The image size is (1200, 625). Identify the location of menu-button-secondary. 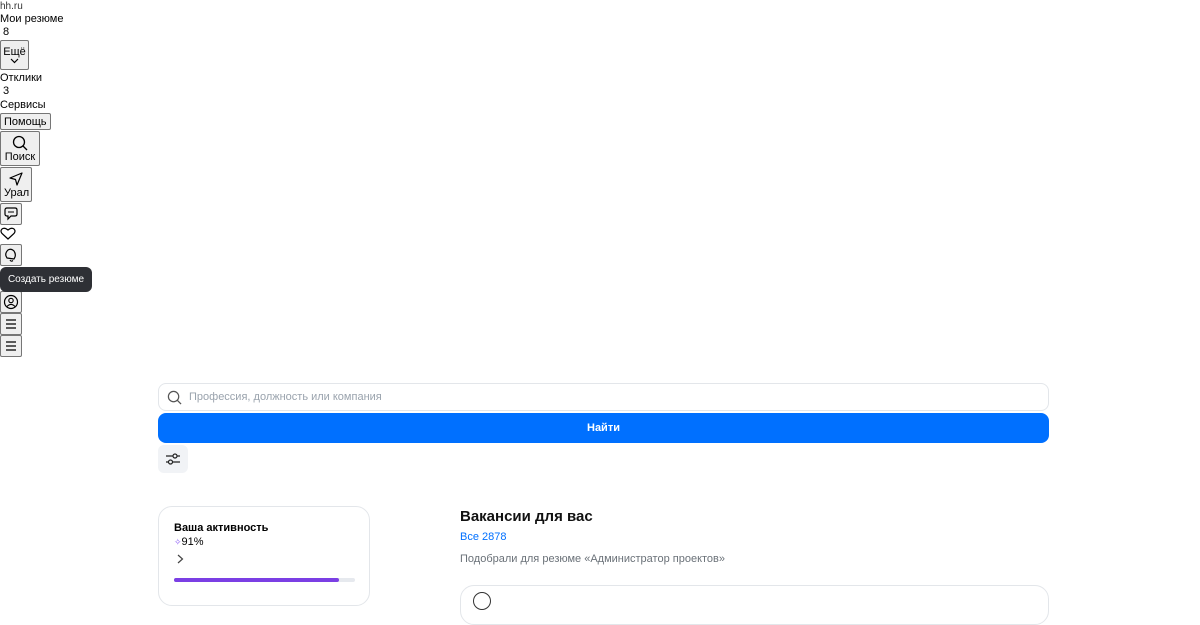
(11, 346).